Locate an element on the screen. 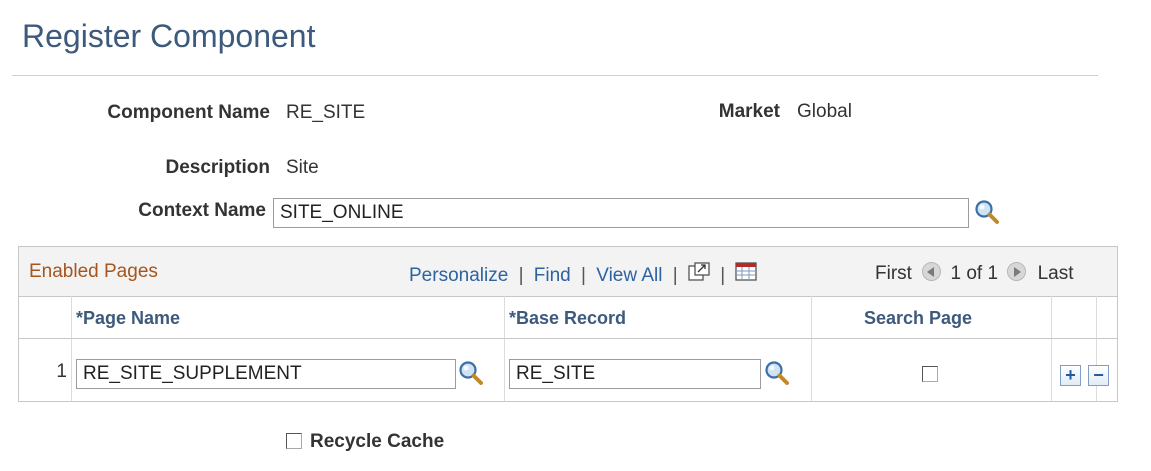 The image size is (1151, 471). view-all-link: View All is located at coordinates (629, 275).